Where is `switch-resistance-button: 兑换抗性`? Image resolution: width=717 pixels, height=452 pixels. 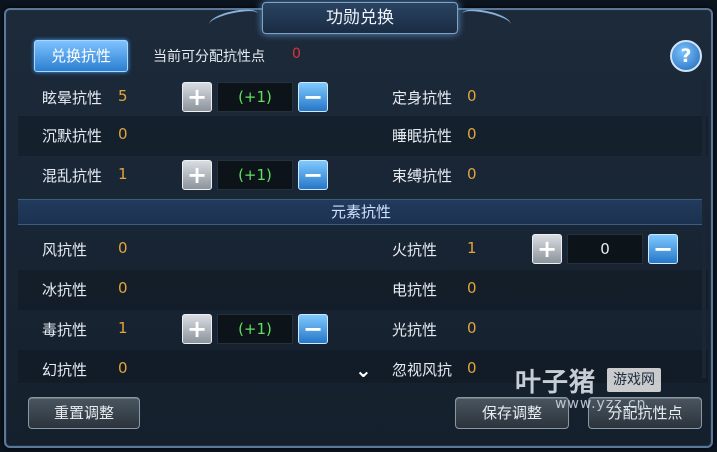
switch-resistance-button: 兑换抗性 is located at coordinates (81, 56).